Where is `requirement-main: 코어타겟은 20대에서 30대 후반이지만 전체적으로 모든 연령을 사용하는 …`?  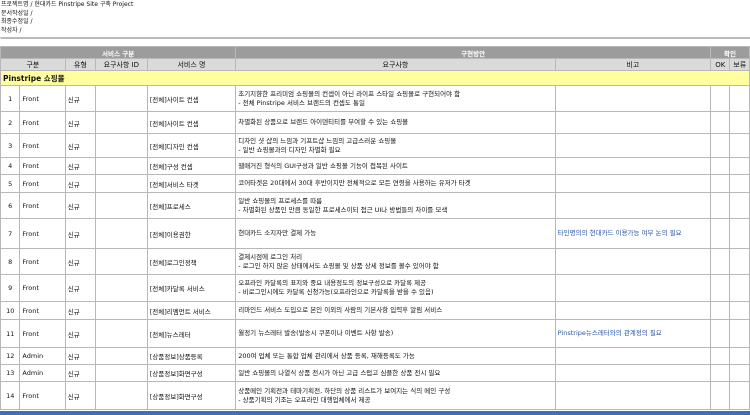 requirement-main: 코어타겟은 20대에서 30대 후반이지만 전체적으로 모든 연령을 사용하는 … is located at coordinates (354, 183).